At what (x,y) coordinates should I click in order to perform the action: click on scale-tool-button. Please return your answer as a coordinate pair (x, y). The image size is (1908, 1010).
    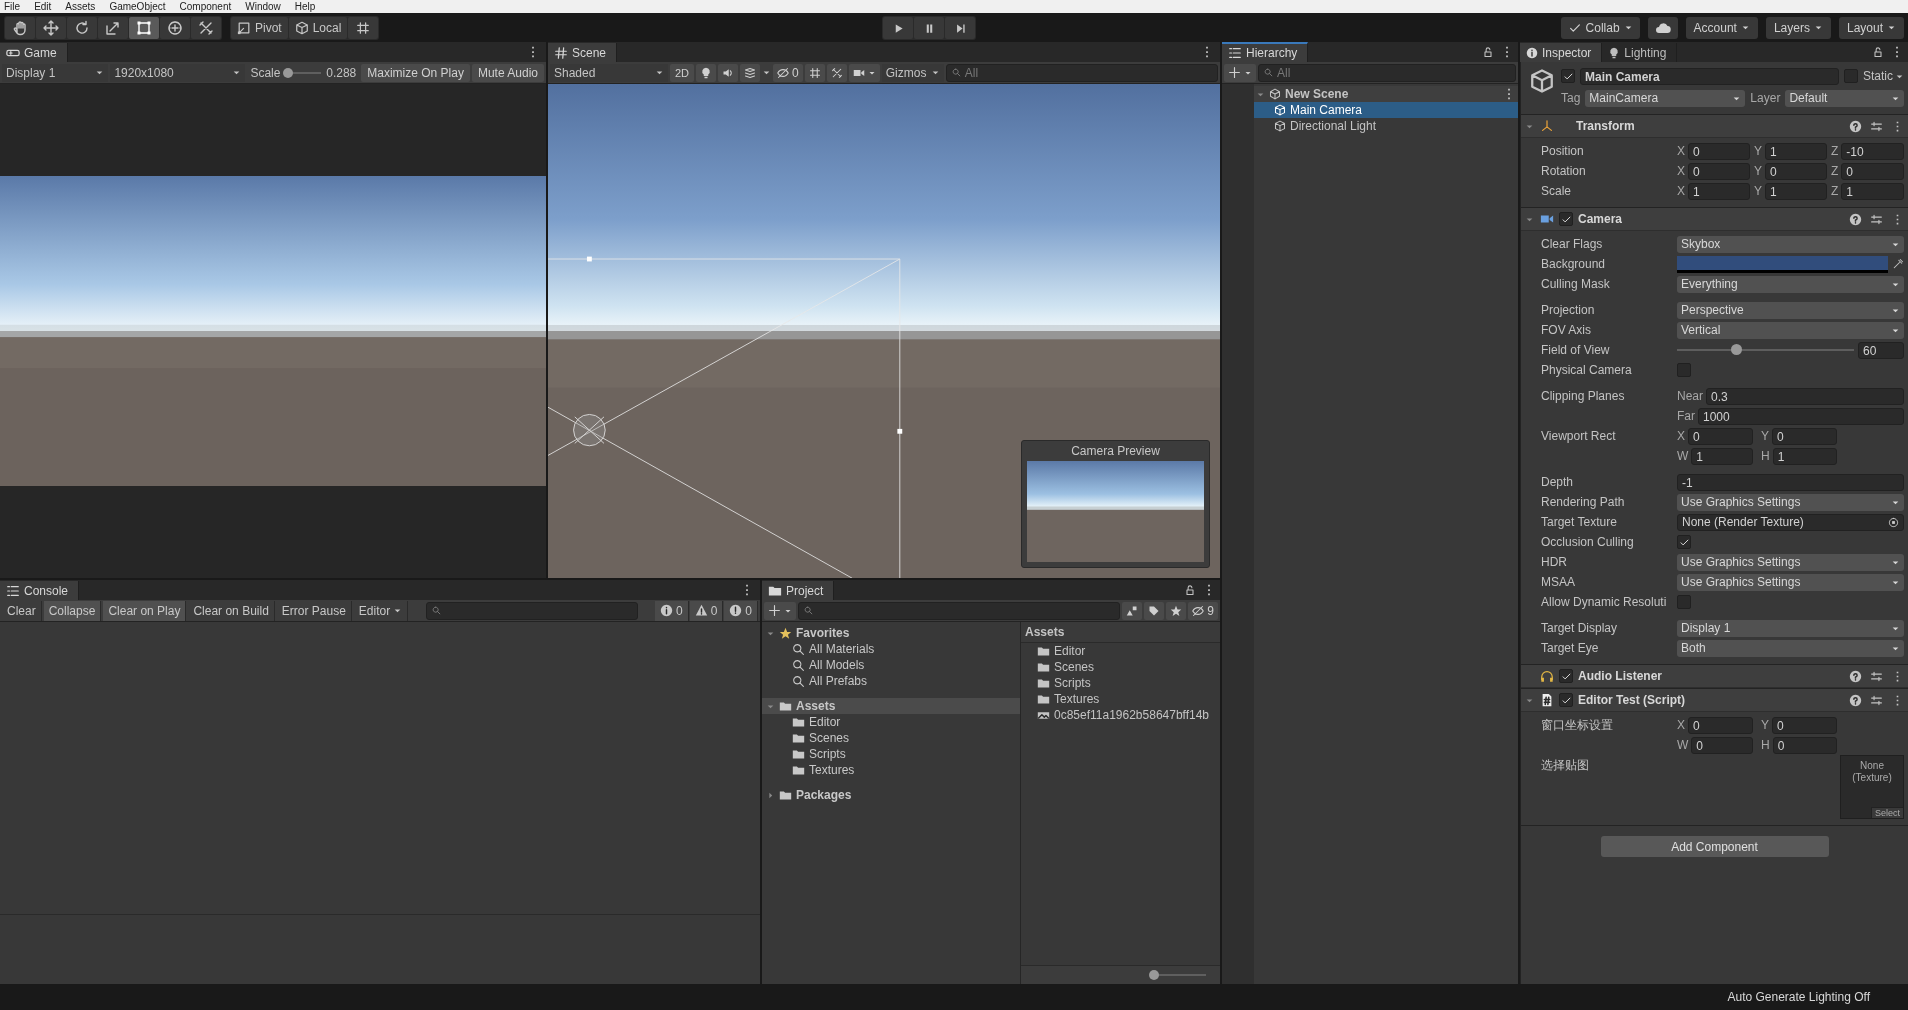
    Looking at the image, I should click on (113, 27).